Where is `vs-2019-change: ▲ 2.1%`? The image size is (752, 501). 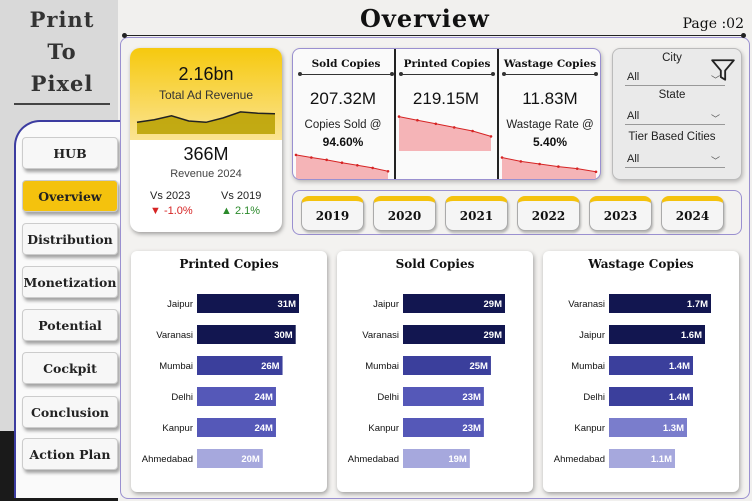
vs-2019-change: ▲ 2.1% is located at coordinates (240, 211).